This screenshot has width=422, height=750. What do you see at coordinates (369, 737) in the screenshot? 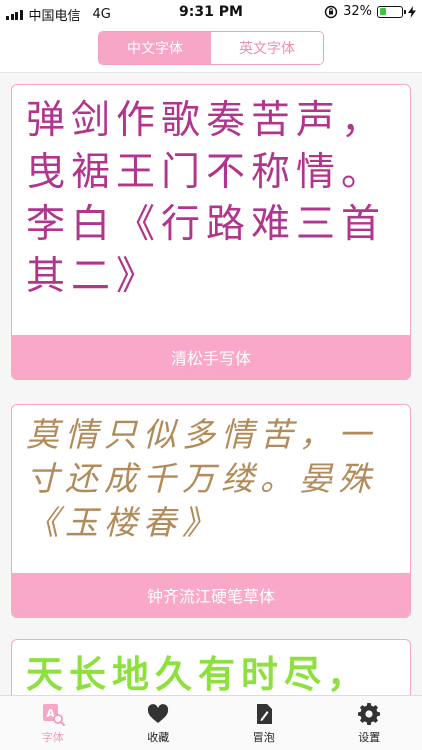
I see `tabbar-label: 设置` at bounding box center [369, 737].